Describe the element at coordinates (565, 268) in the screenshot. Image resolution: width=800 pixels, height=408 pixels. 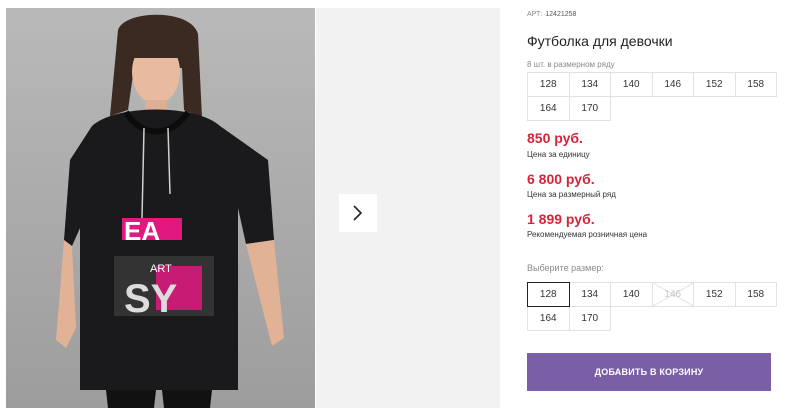
I see `size-select-label: Выберите размер:` at that location.